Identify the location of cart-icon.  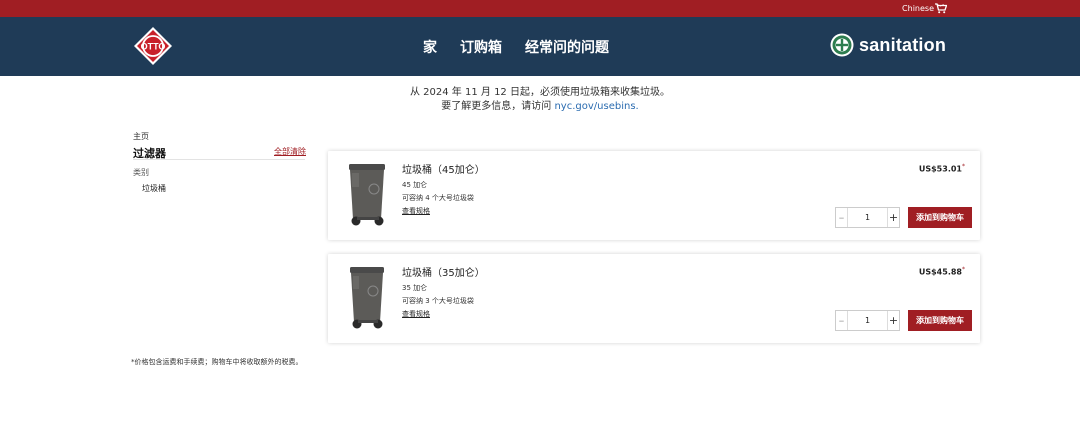
(941, 8).